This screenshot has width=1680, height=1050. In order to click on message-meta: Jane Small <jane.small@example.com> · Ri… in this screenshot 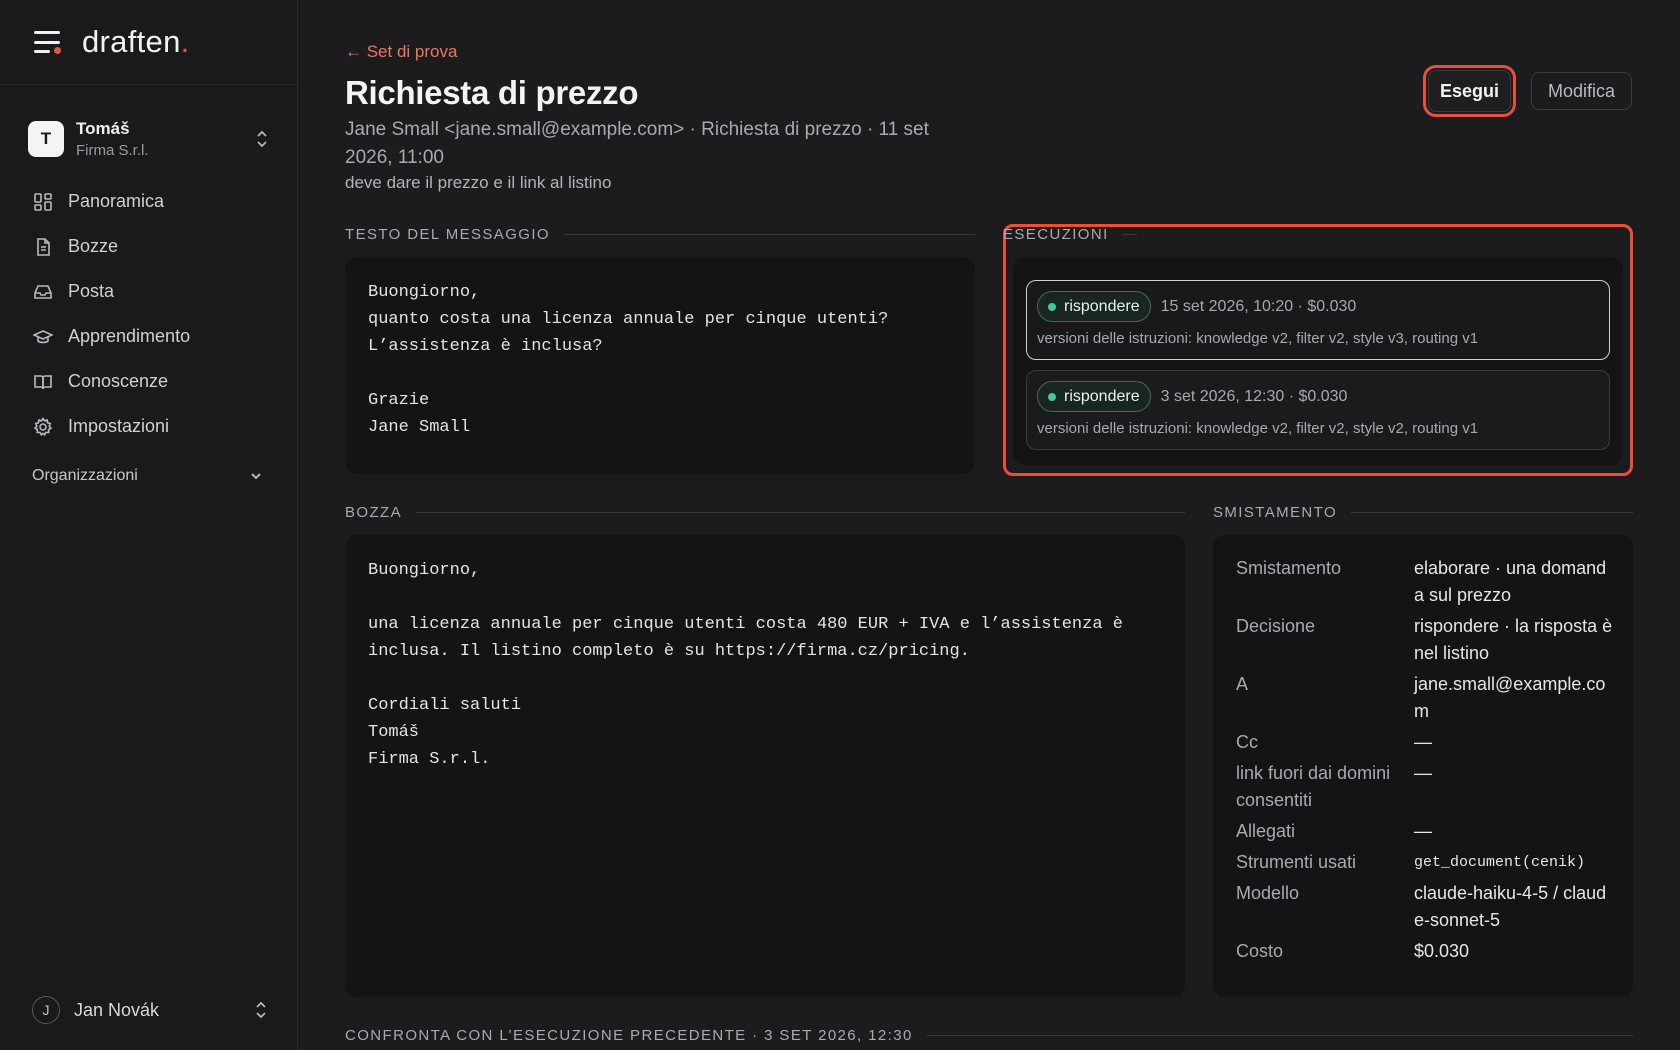, I will do `click(637, 143)`.